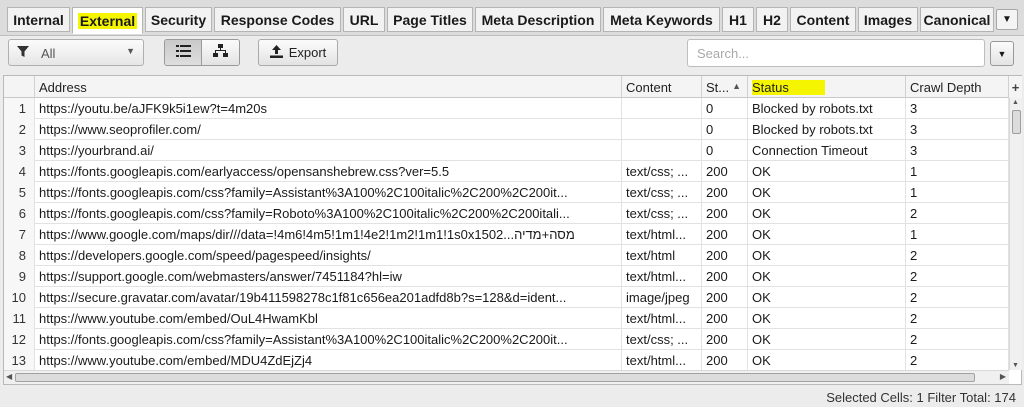 The image size is (1024, 407). What do you see at coordinates (1002, 53) in the screenshot?
I see `search-options-button: ▼` at bounding box center [1002, 53].